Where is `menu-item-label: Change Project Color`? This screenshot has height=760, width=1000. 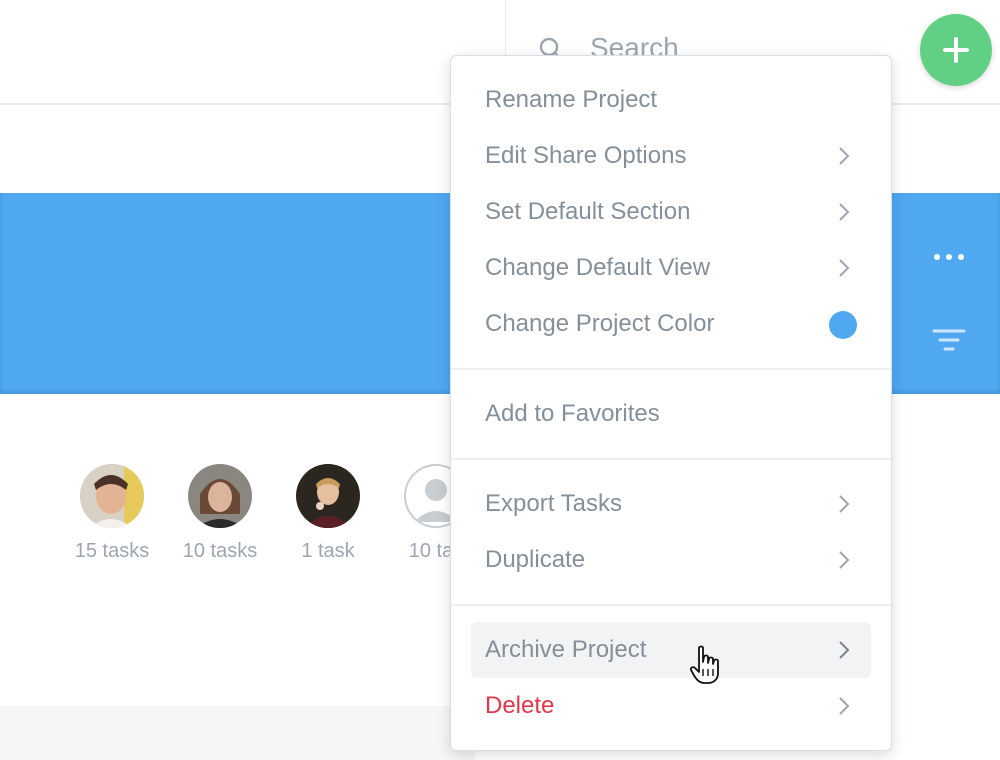
menu-item-label: Change Project Color is located at coordinates (600, 323).